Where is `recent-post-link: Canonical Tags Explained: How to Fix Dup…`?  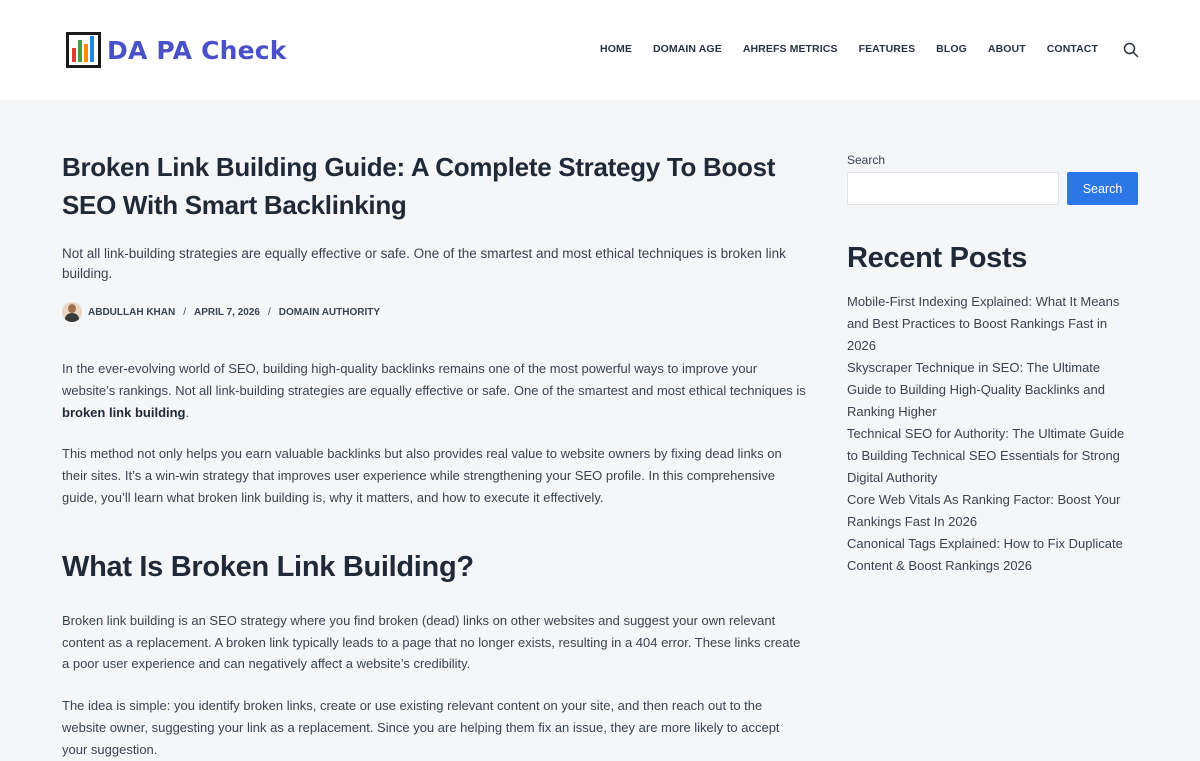 recent-post-link: Canonical Tags Explained: How to Fix Dup… is located at coordinates (992, 555).